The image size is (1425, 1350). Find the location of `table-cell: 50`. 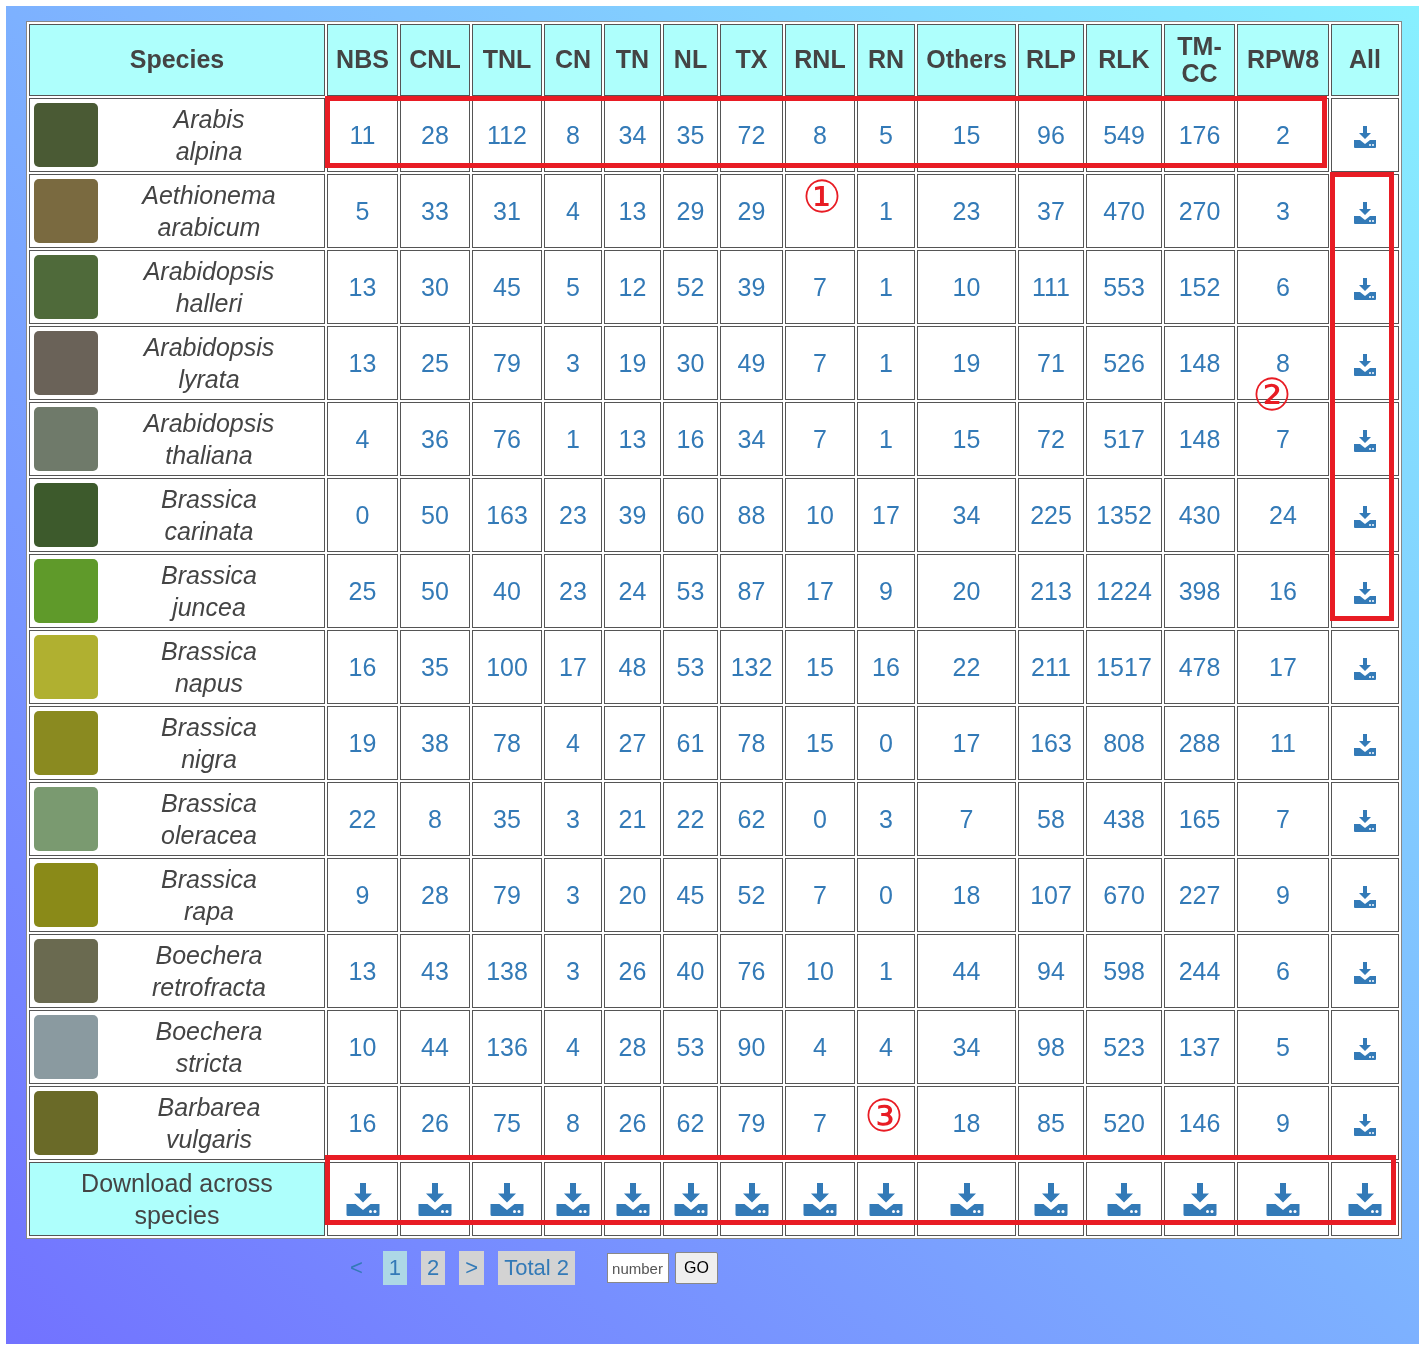

table-cell: 50 is located at coordinates (435, 515).